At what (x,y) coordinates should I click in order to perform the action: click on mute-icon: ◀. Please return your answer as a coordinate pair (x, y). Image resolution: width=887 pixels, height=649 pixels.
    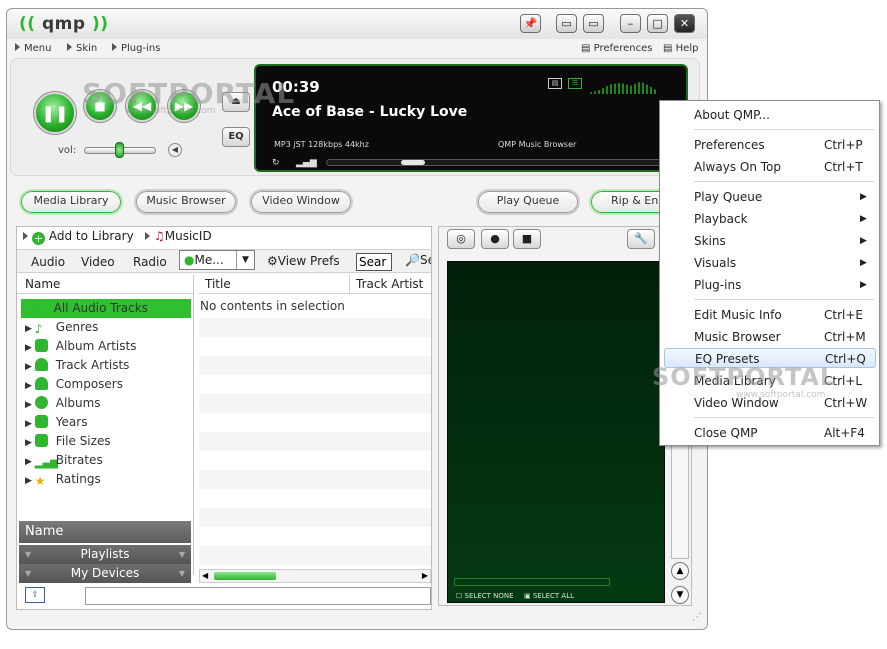
    Looking at the image, I should click on (175, 150).